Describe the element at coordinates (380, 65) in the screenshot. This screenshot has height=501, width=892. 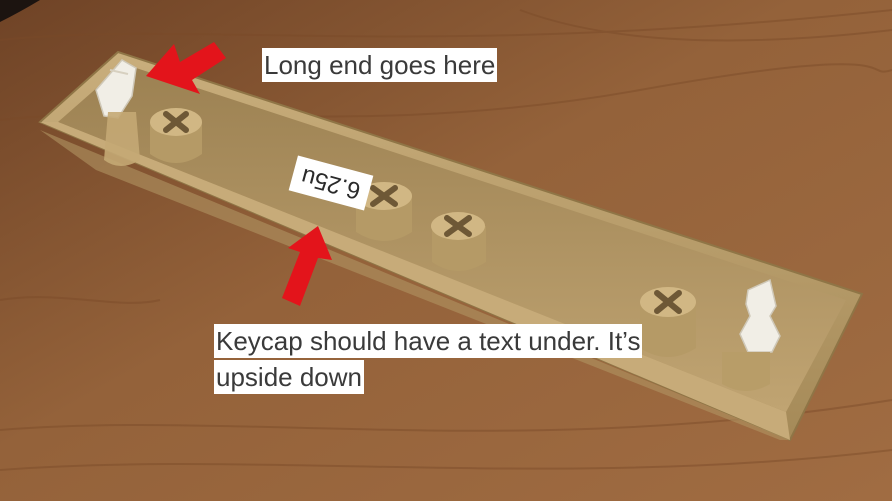
I see `long-end-caption: Long end goes here` at that location.